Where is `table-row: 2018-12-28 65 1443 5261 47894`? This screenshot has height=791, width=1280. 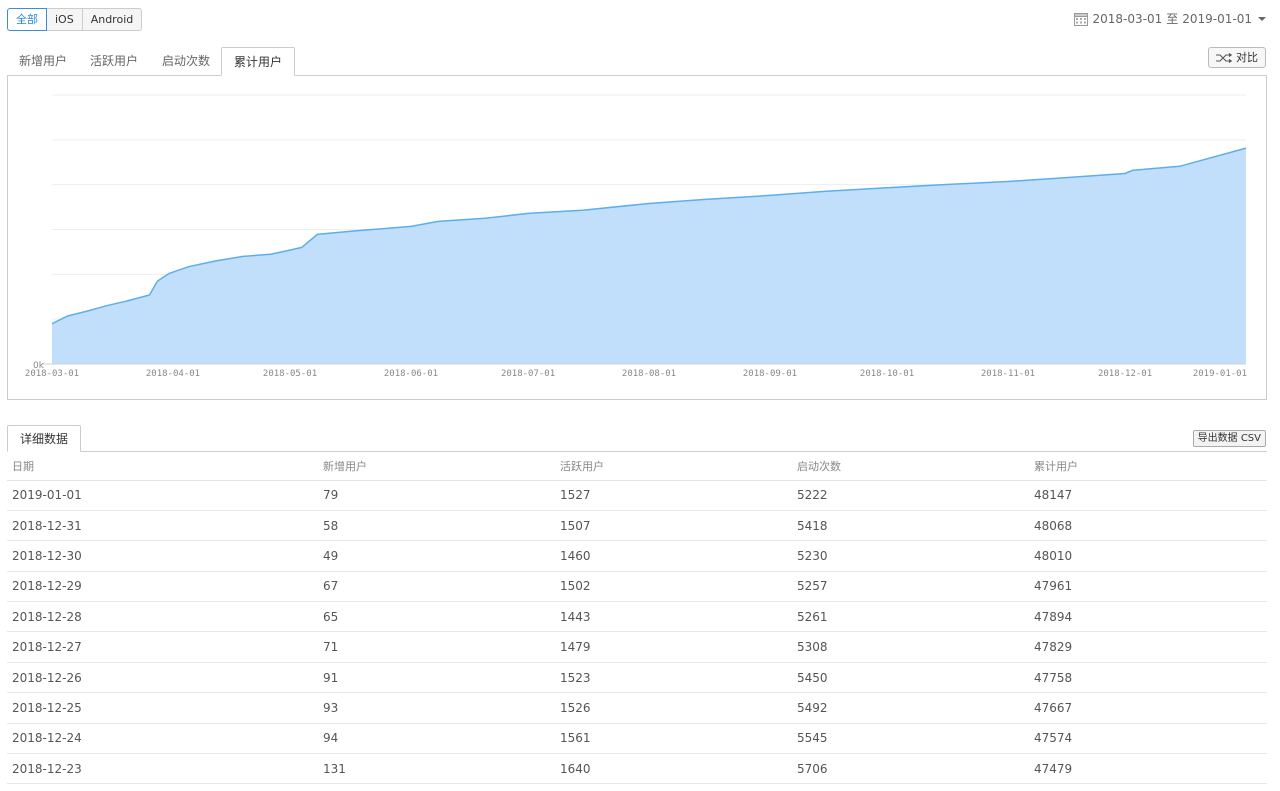
table-row: 2018-12-28 65 1443 5261 47894 is located at coordinates (637, 617).